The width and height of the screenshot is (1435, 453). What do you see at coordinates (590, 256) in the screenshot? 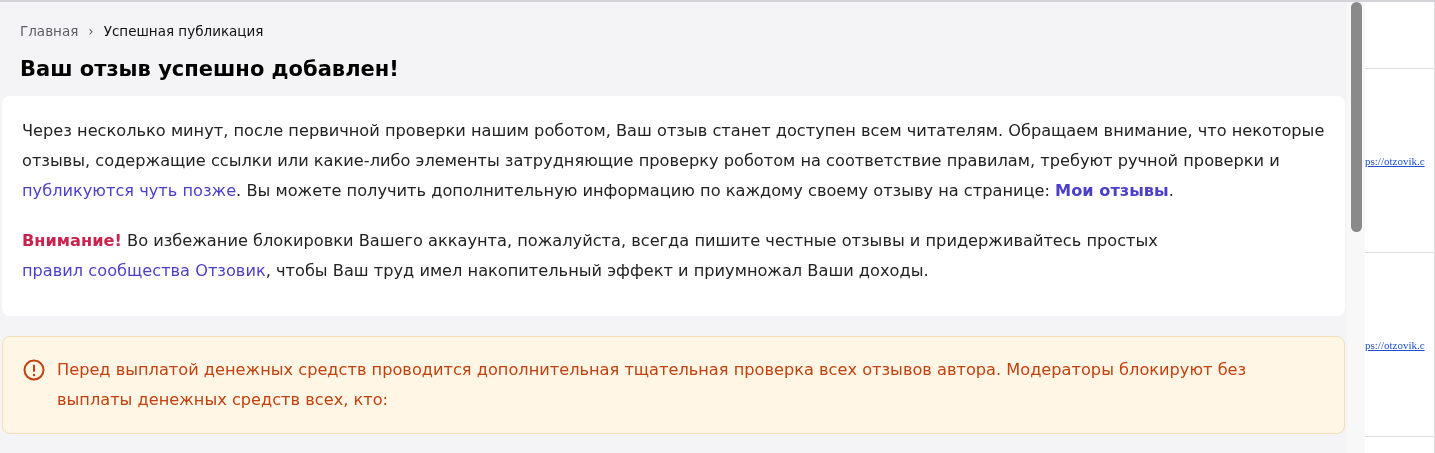
I see `paragraph: Внимание! Во избежание блокировки Вашего аккаунта, пожалуйста, всегда пишите честные отзывы и придерживайтесь простых правил сообщества Отзовик, чтобы Ваш труд имел накопительный эффект и приумножал Ваши доходы.` at bounding box center [590, 256].